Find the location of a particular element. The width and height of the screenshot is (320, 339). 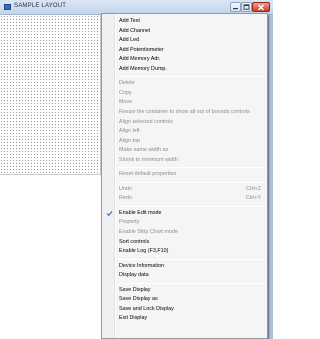

maximize-button is located at coordinates (246, 7).